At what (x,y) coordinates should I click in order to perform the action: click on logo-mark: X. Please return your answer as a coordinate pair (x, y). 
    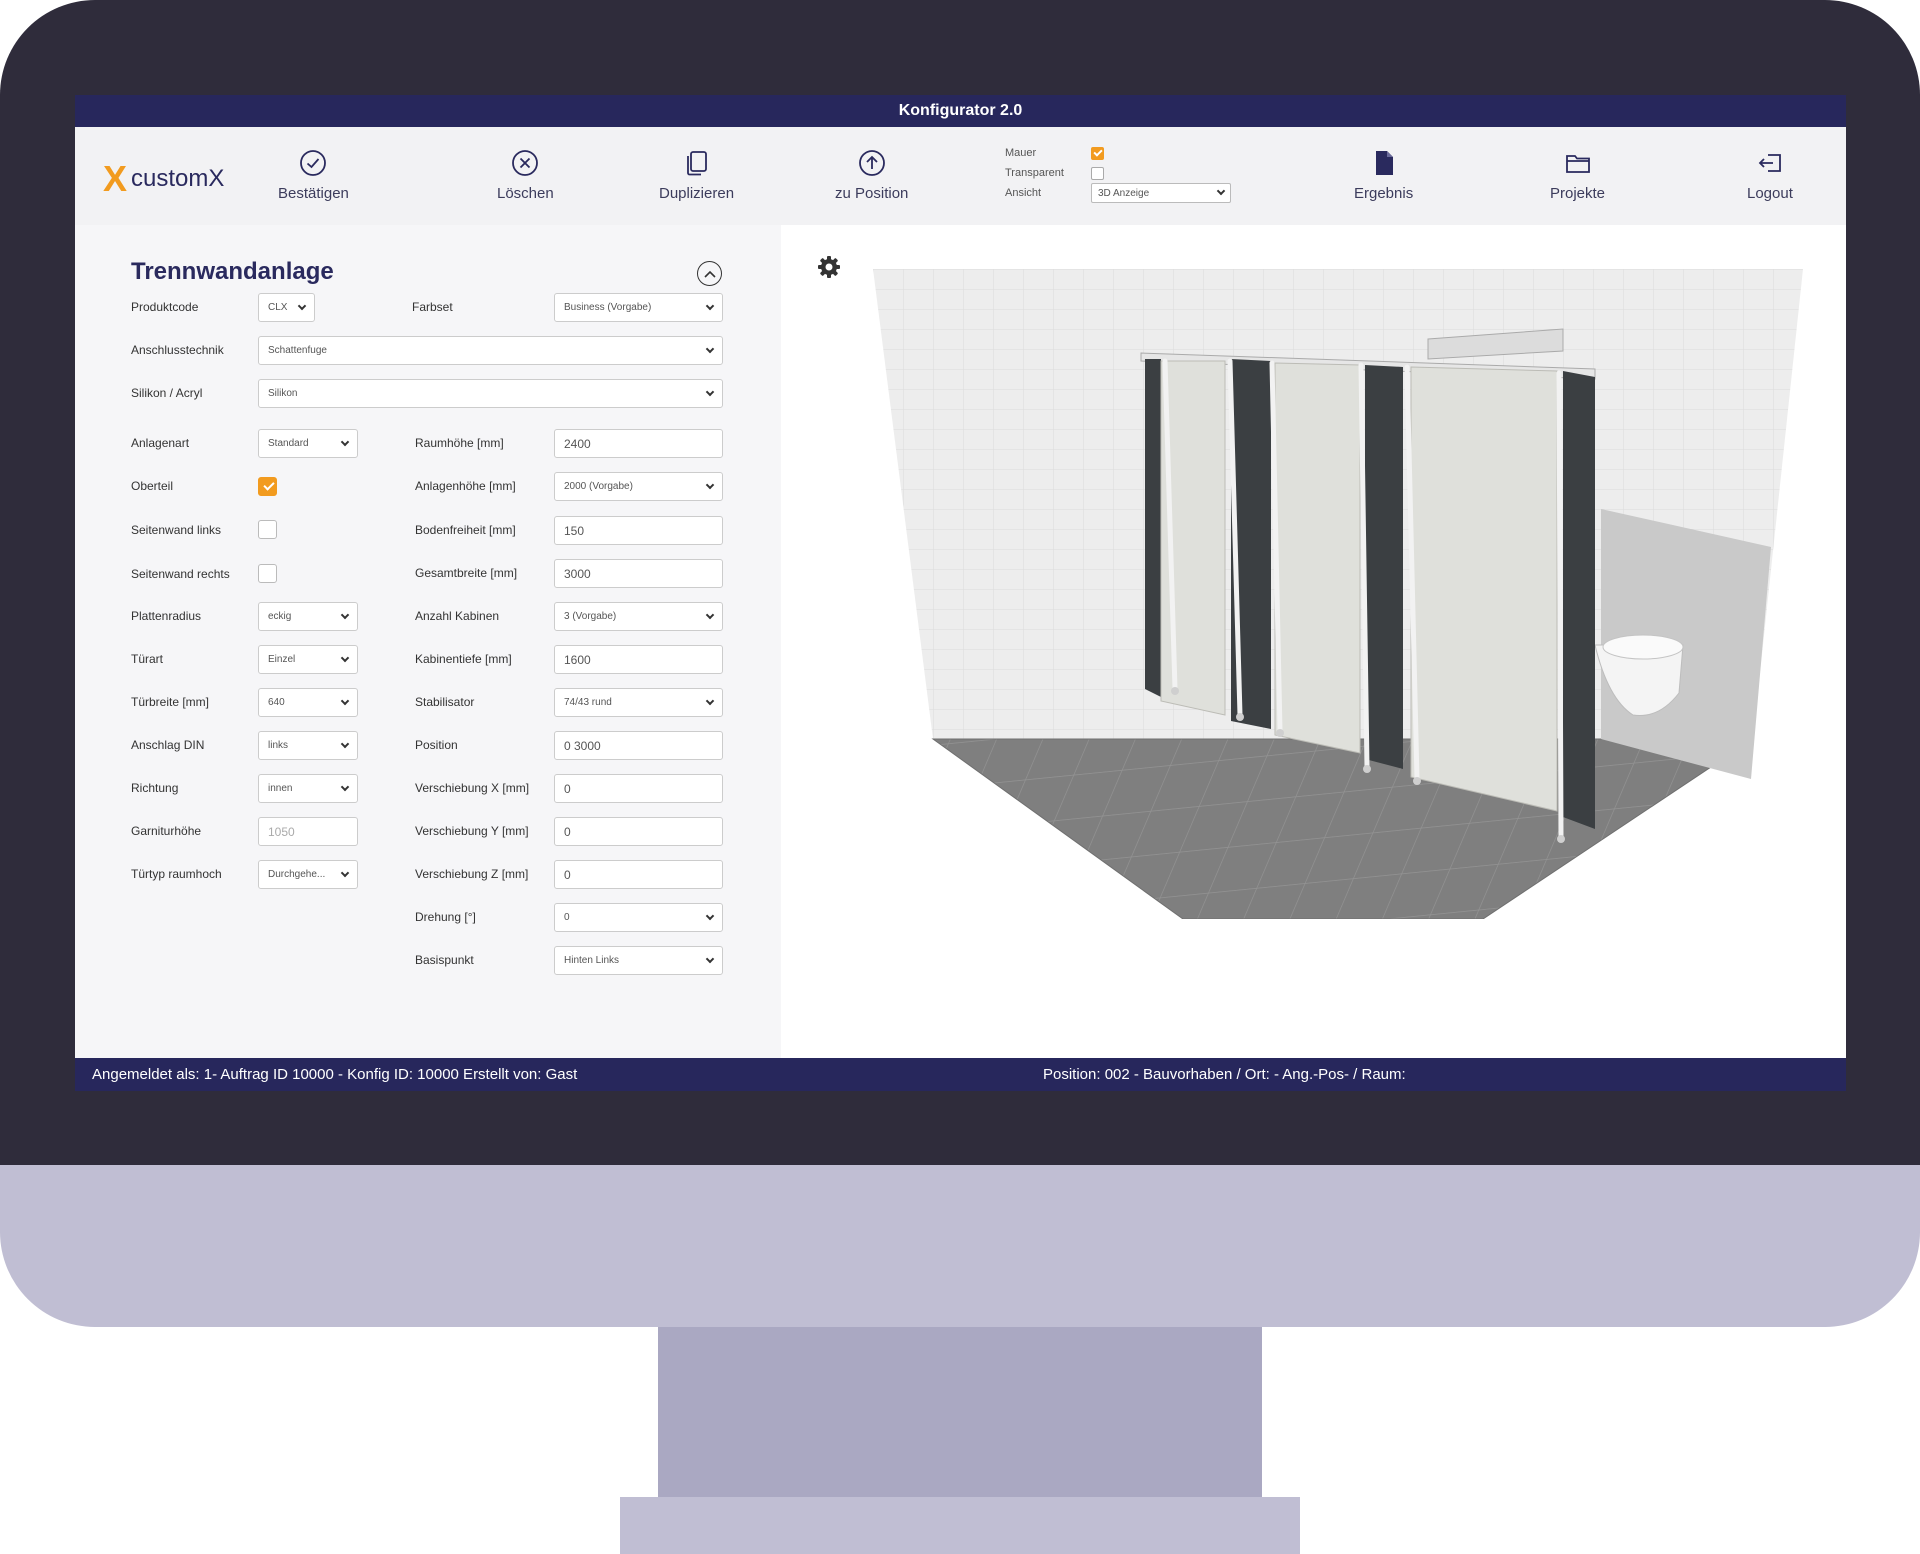
    Looking at the image, I should click on (115, 178).